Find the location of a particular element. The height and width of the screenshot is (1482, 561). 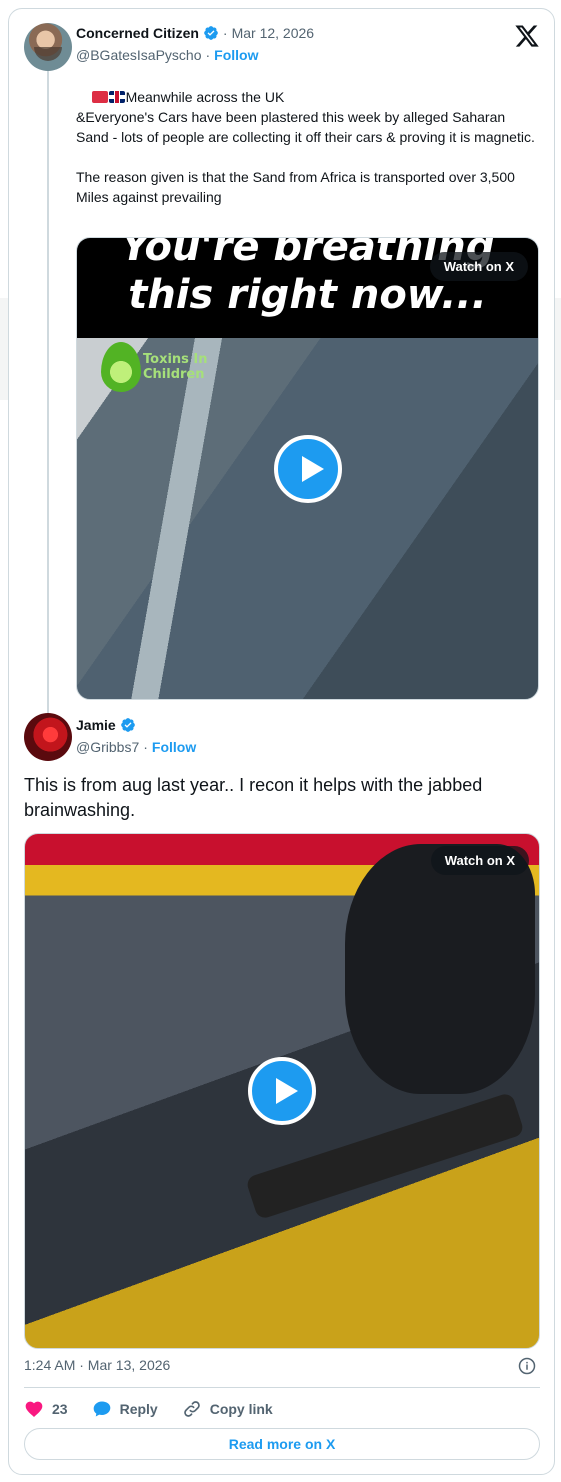

reply-label: Reply is located at coordinates (138, 1409).